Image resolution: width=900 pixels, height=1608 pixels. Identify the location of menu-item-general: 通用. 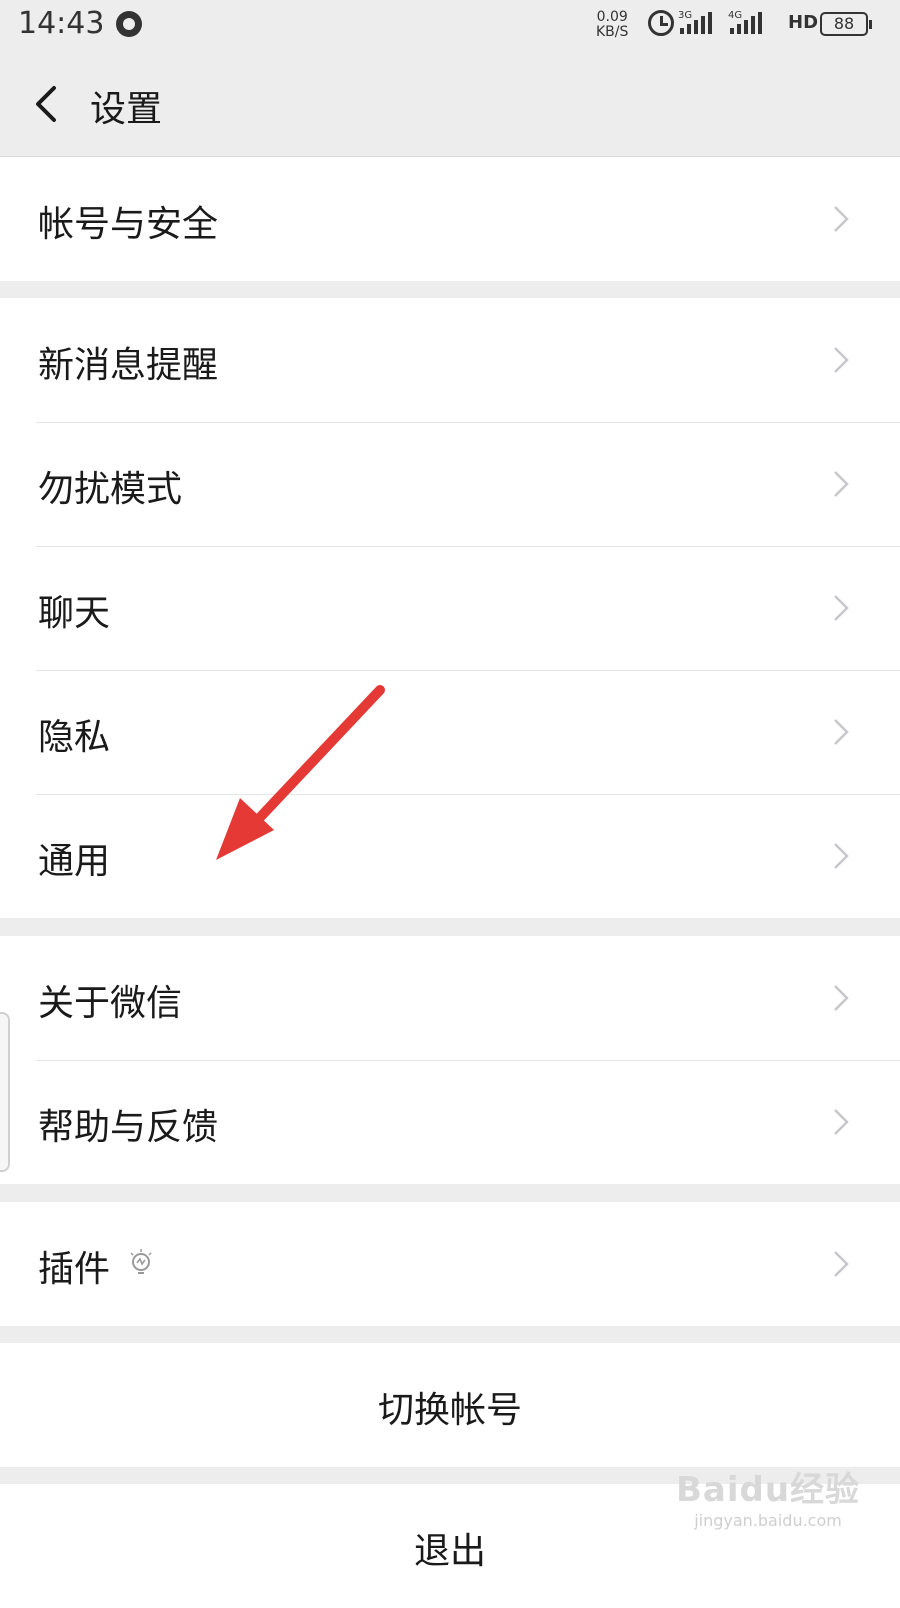
(450, 856).